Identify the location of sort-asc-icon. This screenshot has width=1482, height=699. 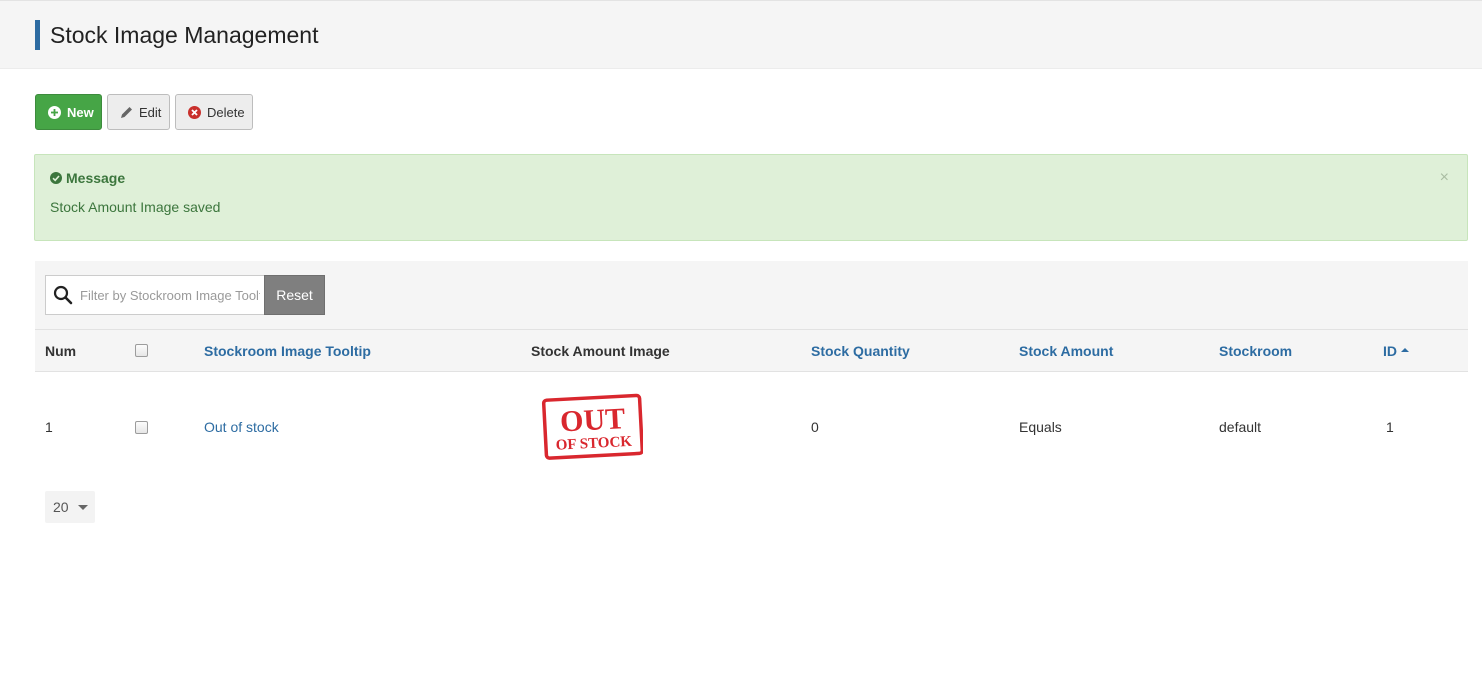
(1405, 349).